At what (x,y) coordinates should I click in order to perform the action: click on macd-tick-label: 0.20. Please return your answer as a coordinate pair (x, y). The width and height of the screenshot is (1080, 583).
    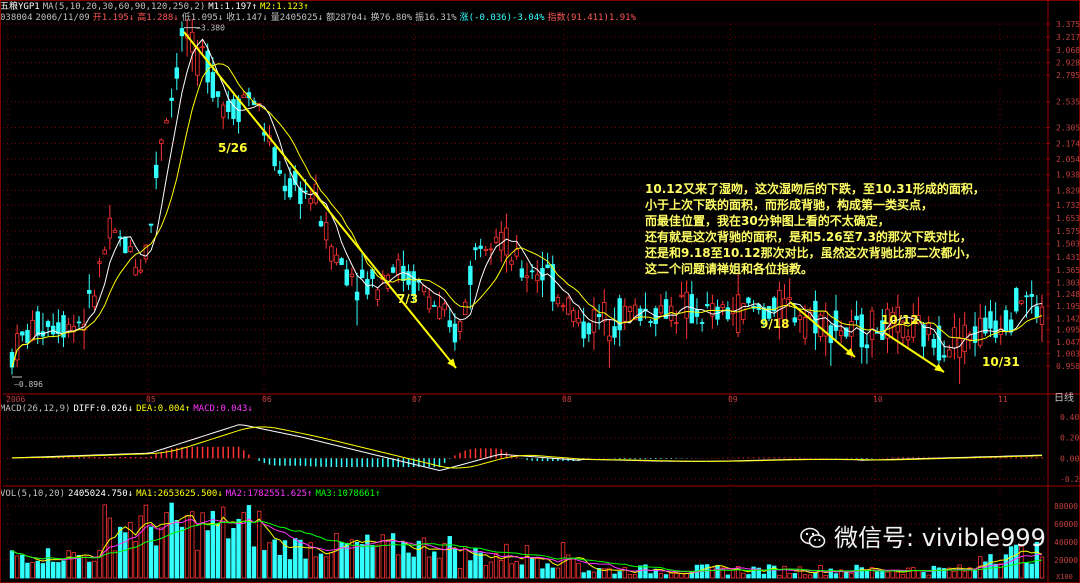
    Looking at the image, I should click on (1069, 438).